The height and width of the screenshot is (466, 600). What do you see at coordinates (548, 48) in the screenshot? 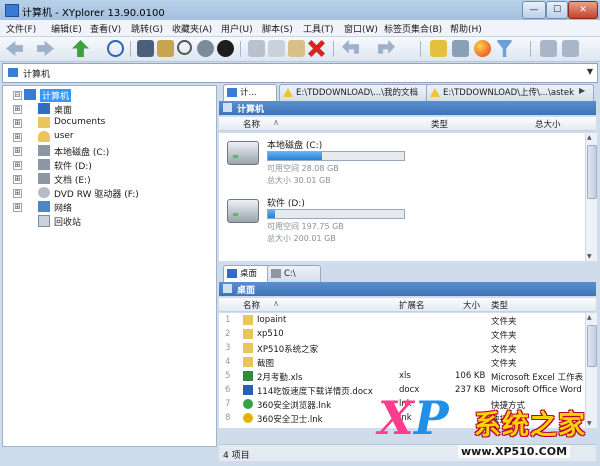
I see `layout-icon` at bounding box center [548, 48].